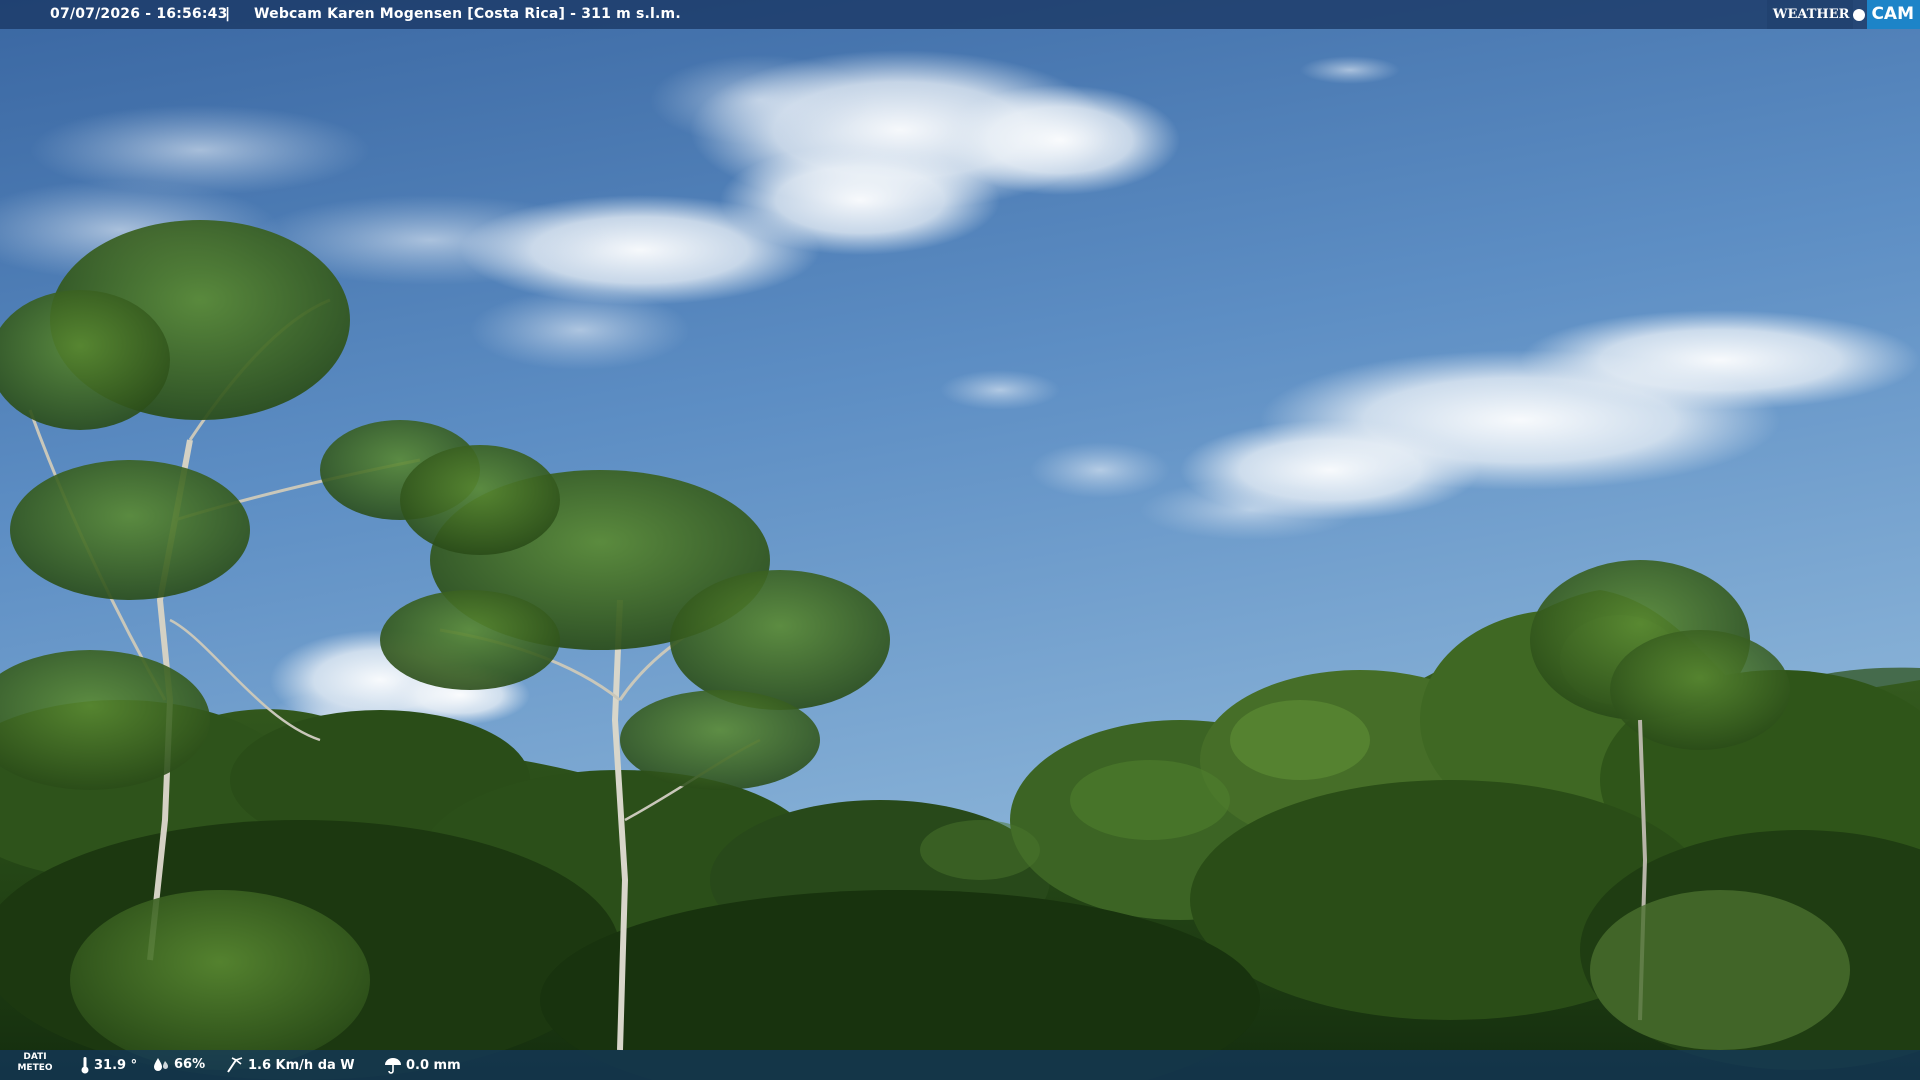 The height and width of the screenshot is (1080, 1920). I want to click on logo-weather-text: WEATHER, so click(1810, 14).